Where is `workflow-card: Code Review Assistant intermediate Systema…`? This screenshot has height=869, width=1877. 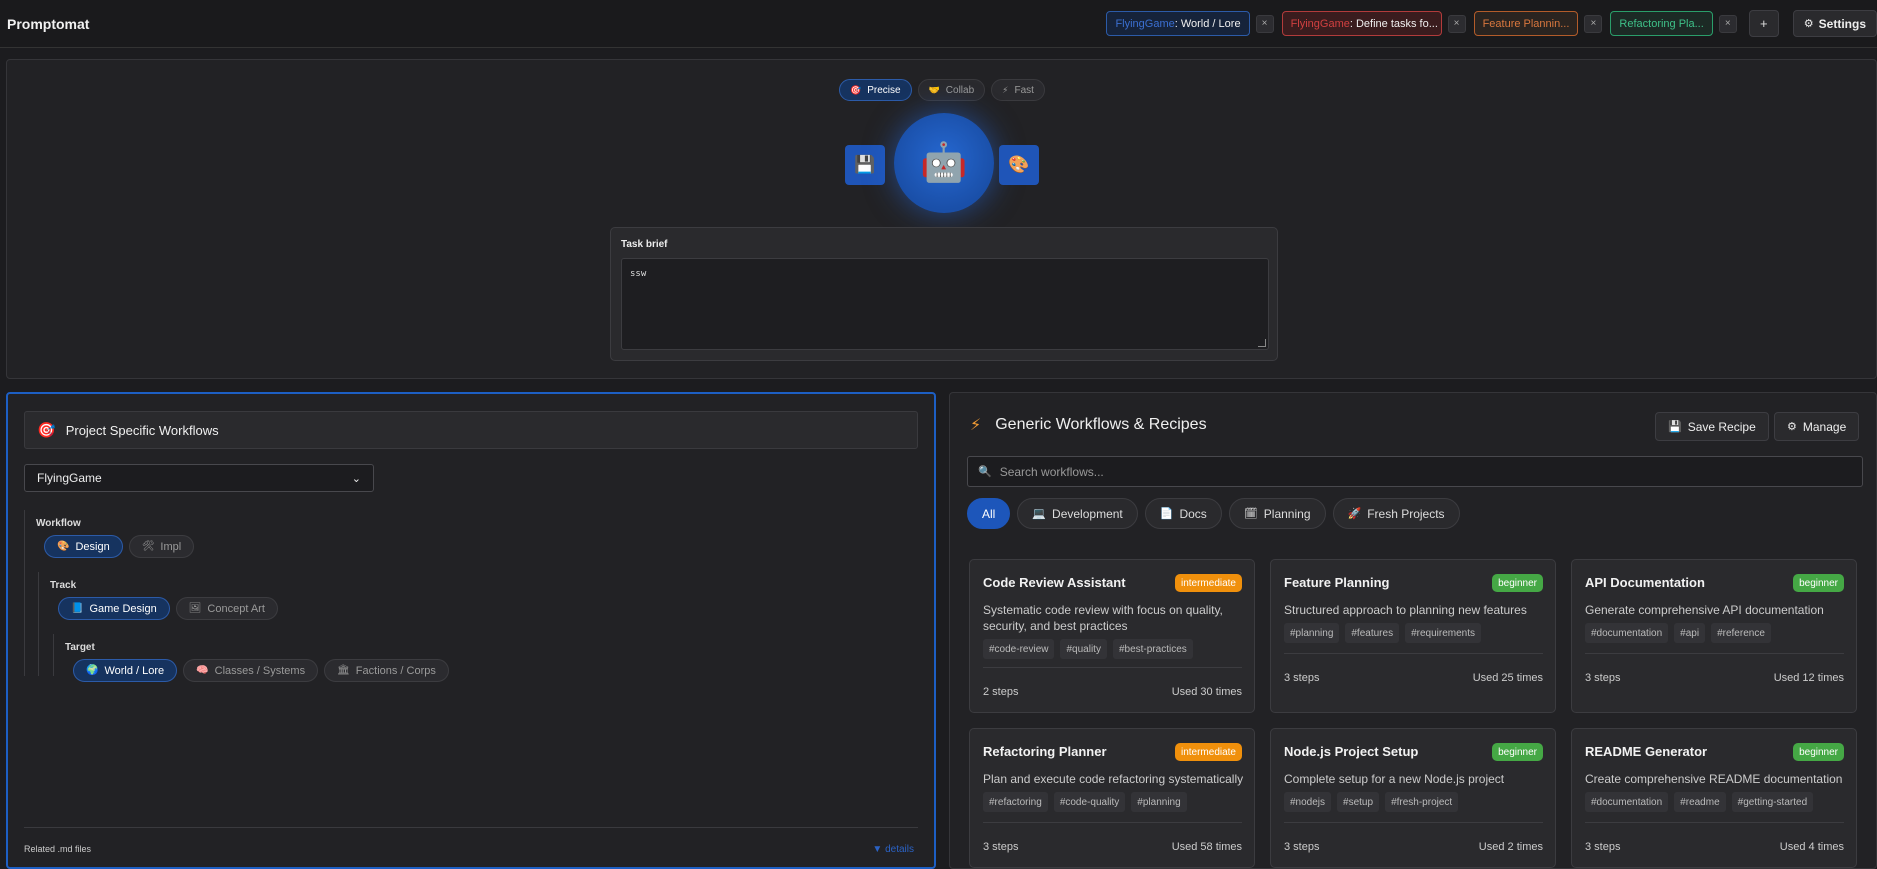 workflow-card: Code Review Assistant intermediate Systema… is located at coordinates (1112, 636).